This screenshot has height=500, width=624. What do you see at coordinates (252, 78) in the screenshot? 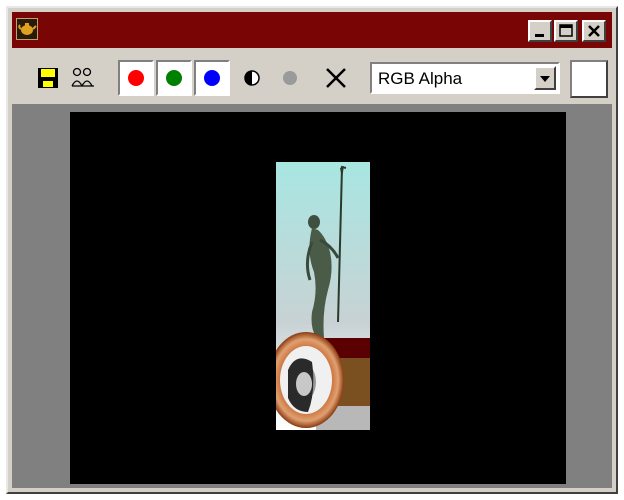
I see `half-circle-icon` at bounding box center [252, 78].